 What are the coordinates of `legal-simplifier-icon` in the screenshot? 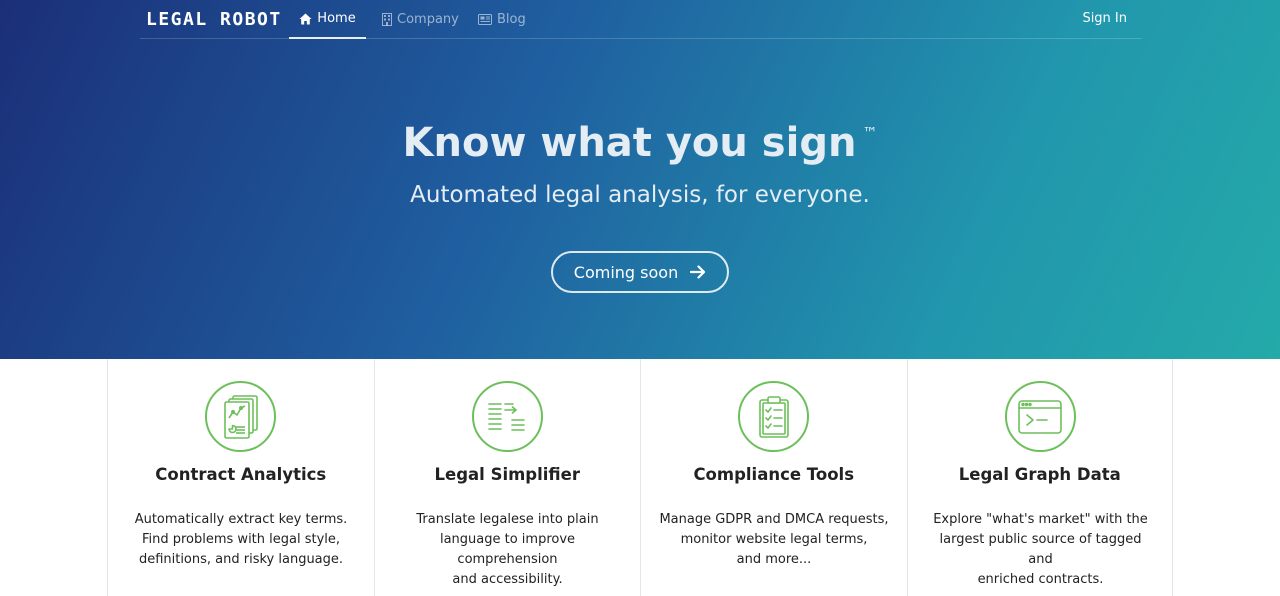 It's located at (507, 416).